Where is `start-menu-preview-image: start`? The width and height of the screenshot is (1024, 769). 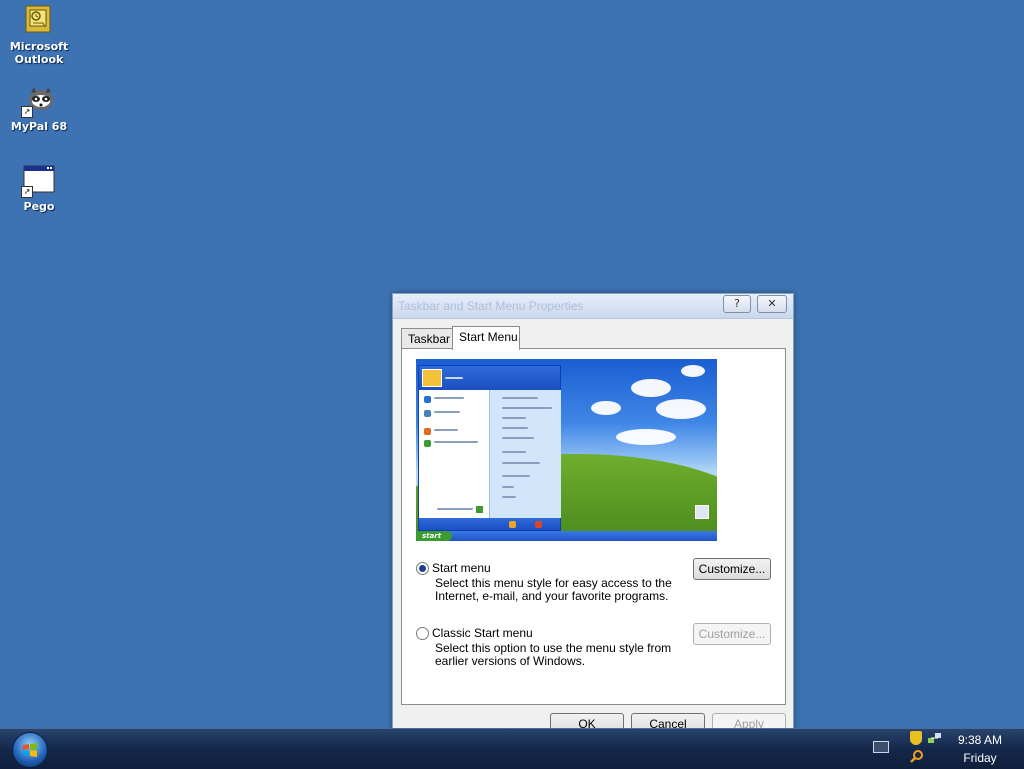
start-menu-preview-image: start is located at coordinates (566, 450).